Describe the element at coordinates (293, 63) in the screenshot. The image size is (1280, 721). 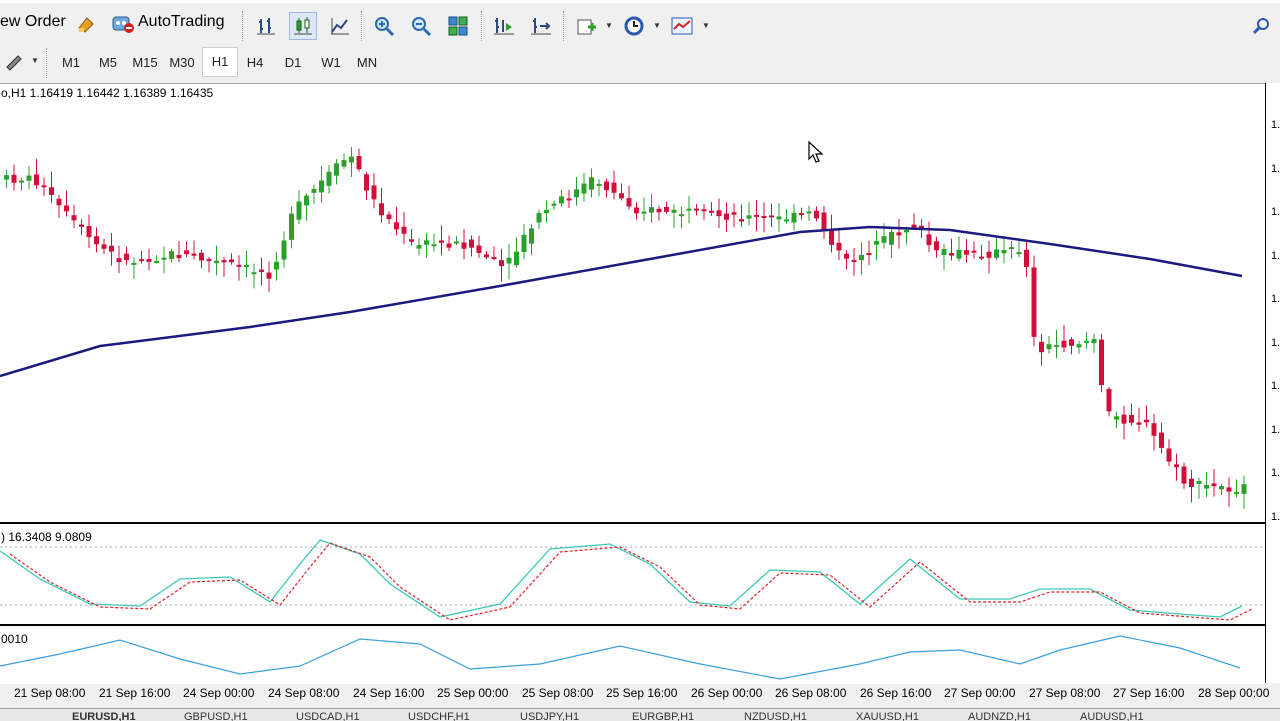
I see `timeframe-d1-button: D1` at that location.